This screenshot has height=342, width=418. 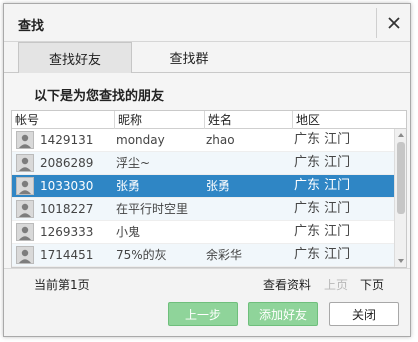 What do you see at coordinates (133, 163) in the screenshot?
I see `row-nickname: 浮尘~` at bounding box center [133, 163].